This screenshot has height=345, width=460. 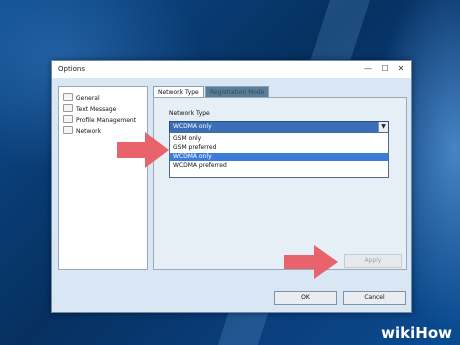 I want to click on sidebar-item-profile-management: Profile Management, so click(x=99, y=120).